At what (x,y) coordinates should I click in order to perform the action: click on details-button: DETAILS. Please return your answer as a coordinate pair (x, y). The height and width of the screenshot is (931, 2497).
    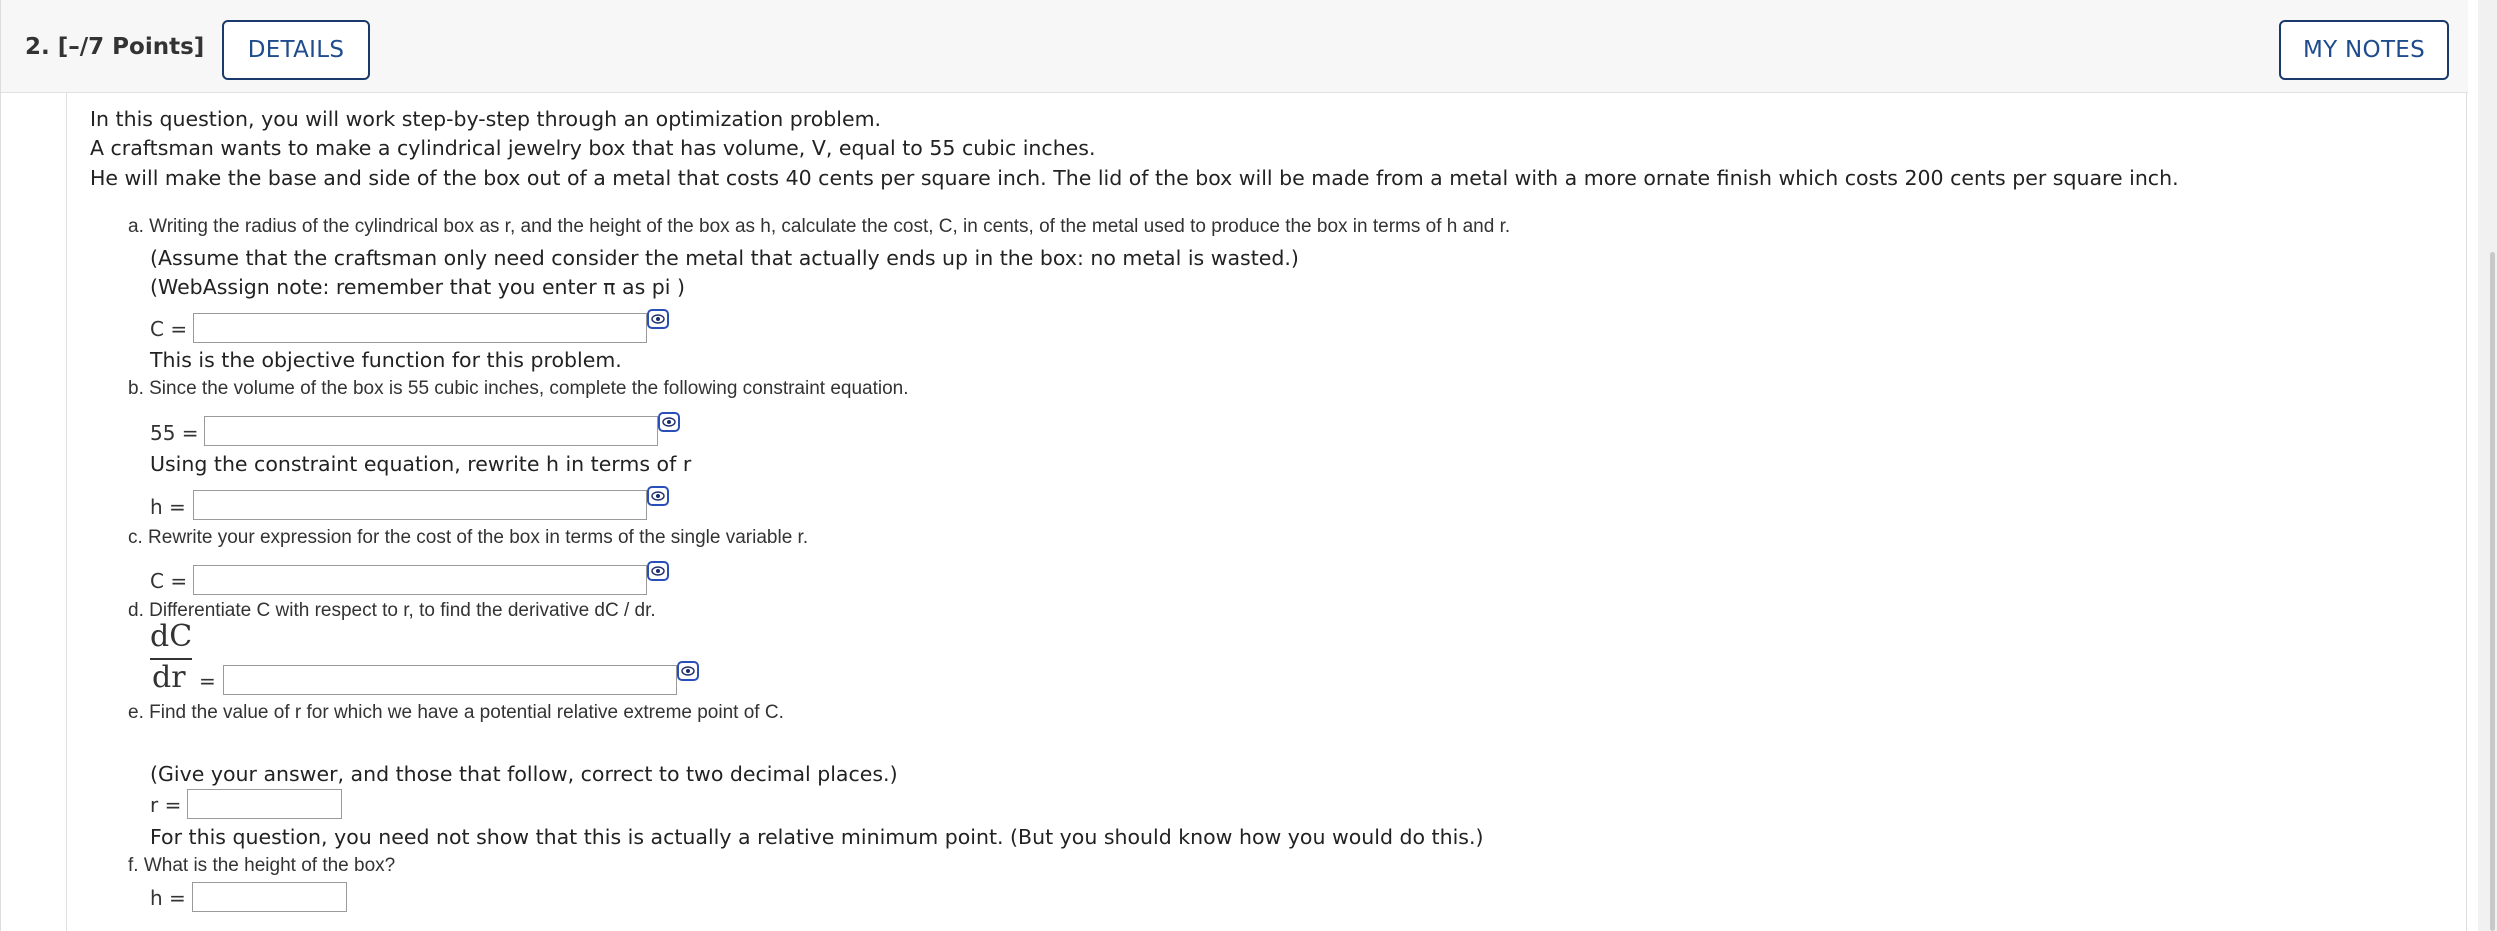
    Looking at the image, I should click on (296, 50).